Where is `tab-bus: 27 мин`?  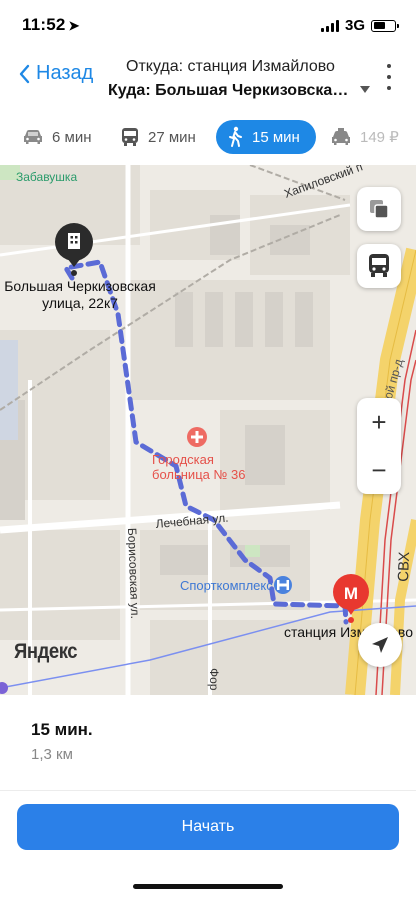 tab-bus: 27 мин is located at coordinates (158, 137).